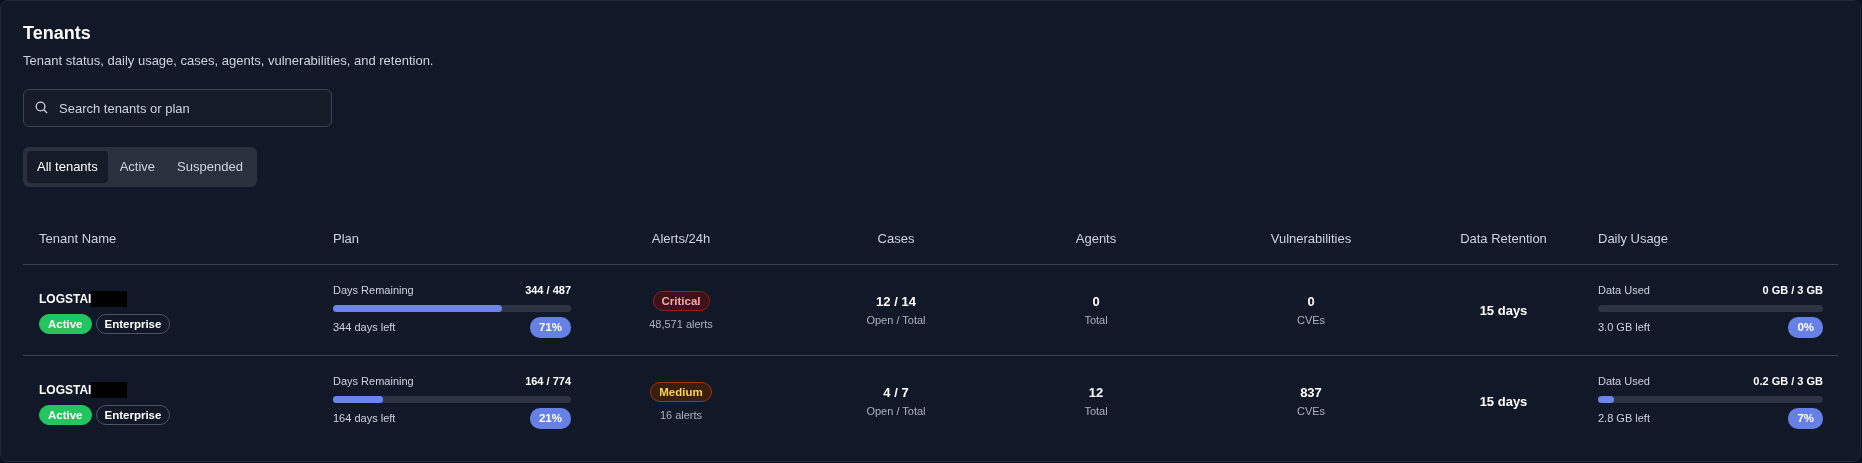  I want to click on percent-badge: 71%, so click(550, 327).